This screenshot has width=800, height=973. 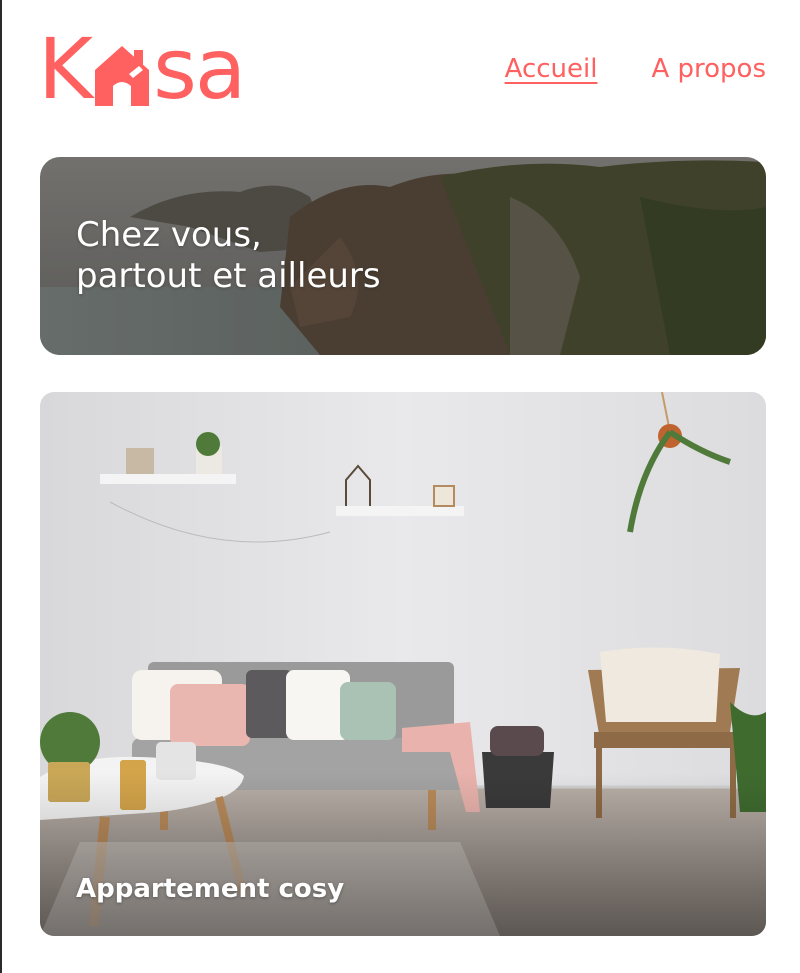 What do you see at coordinates (402, 71) in the screenshot?
I see `header: K sa Accueil A propos` at bounding box center [402, 71].